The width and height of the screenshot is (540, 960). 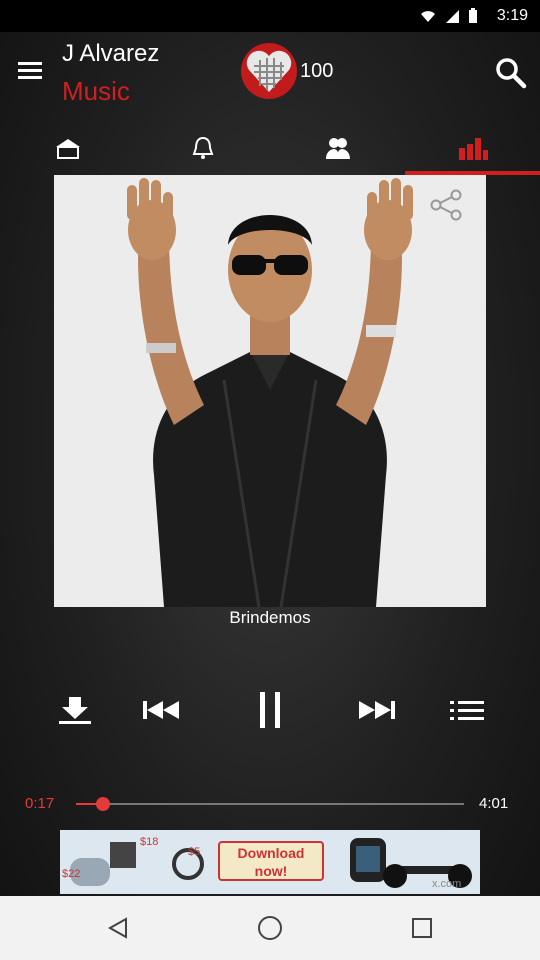 I want to click on rewind-icon, so click(x=161, y=710).